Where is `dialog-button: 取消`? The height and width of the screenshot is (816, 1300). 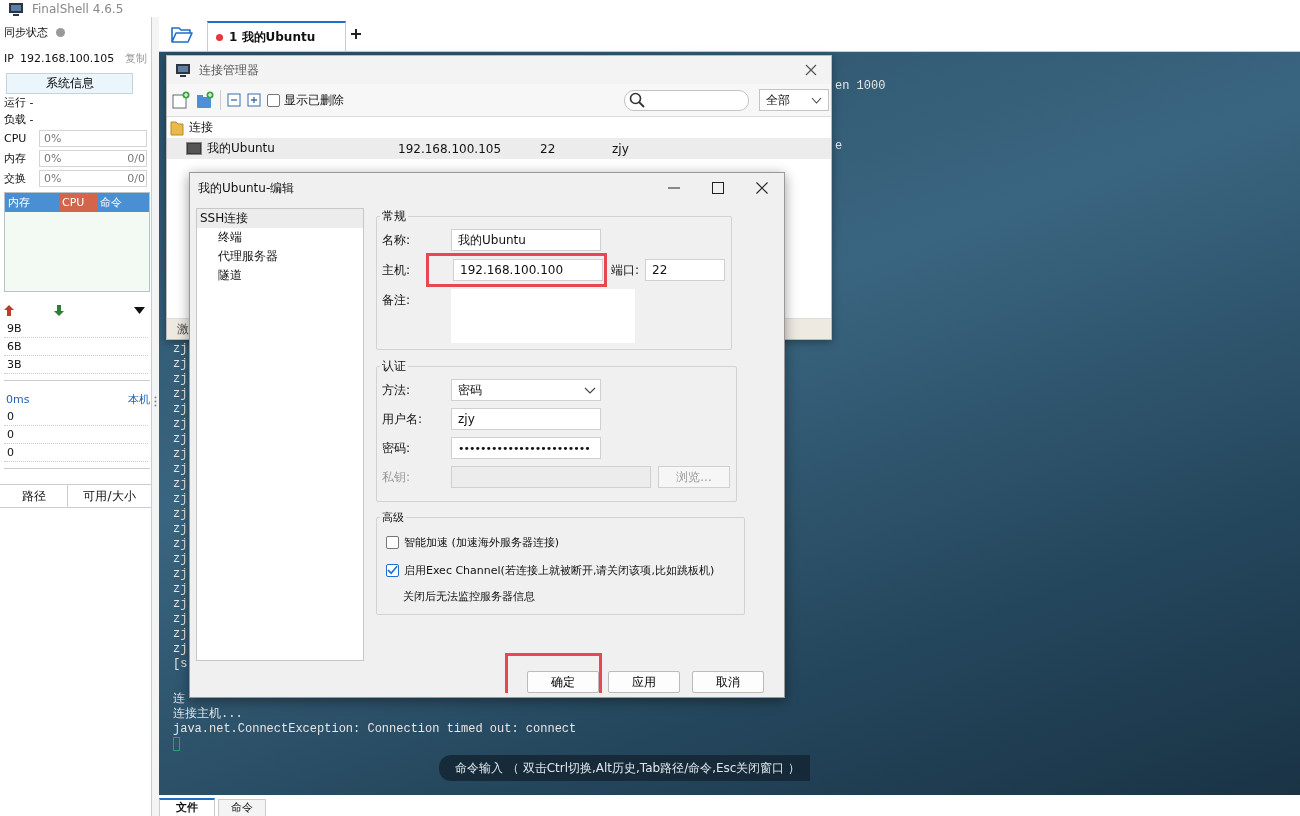 dialog-button: 取消 is located at coordinates (728, 682).